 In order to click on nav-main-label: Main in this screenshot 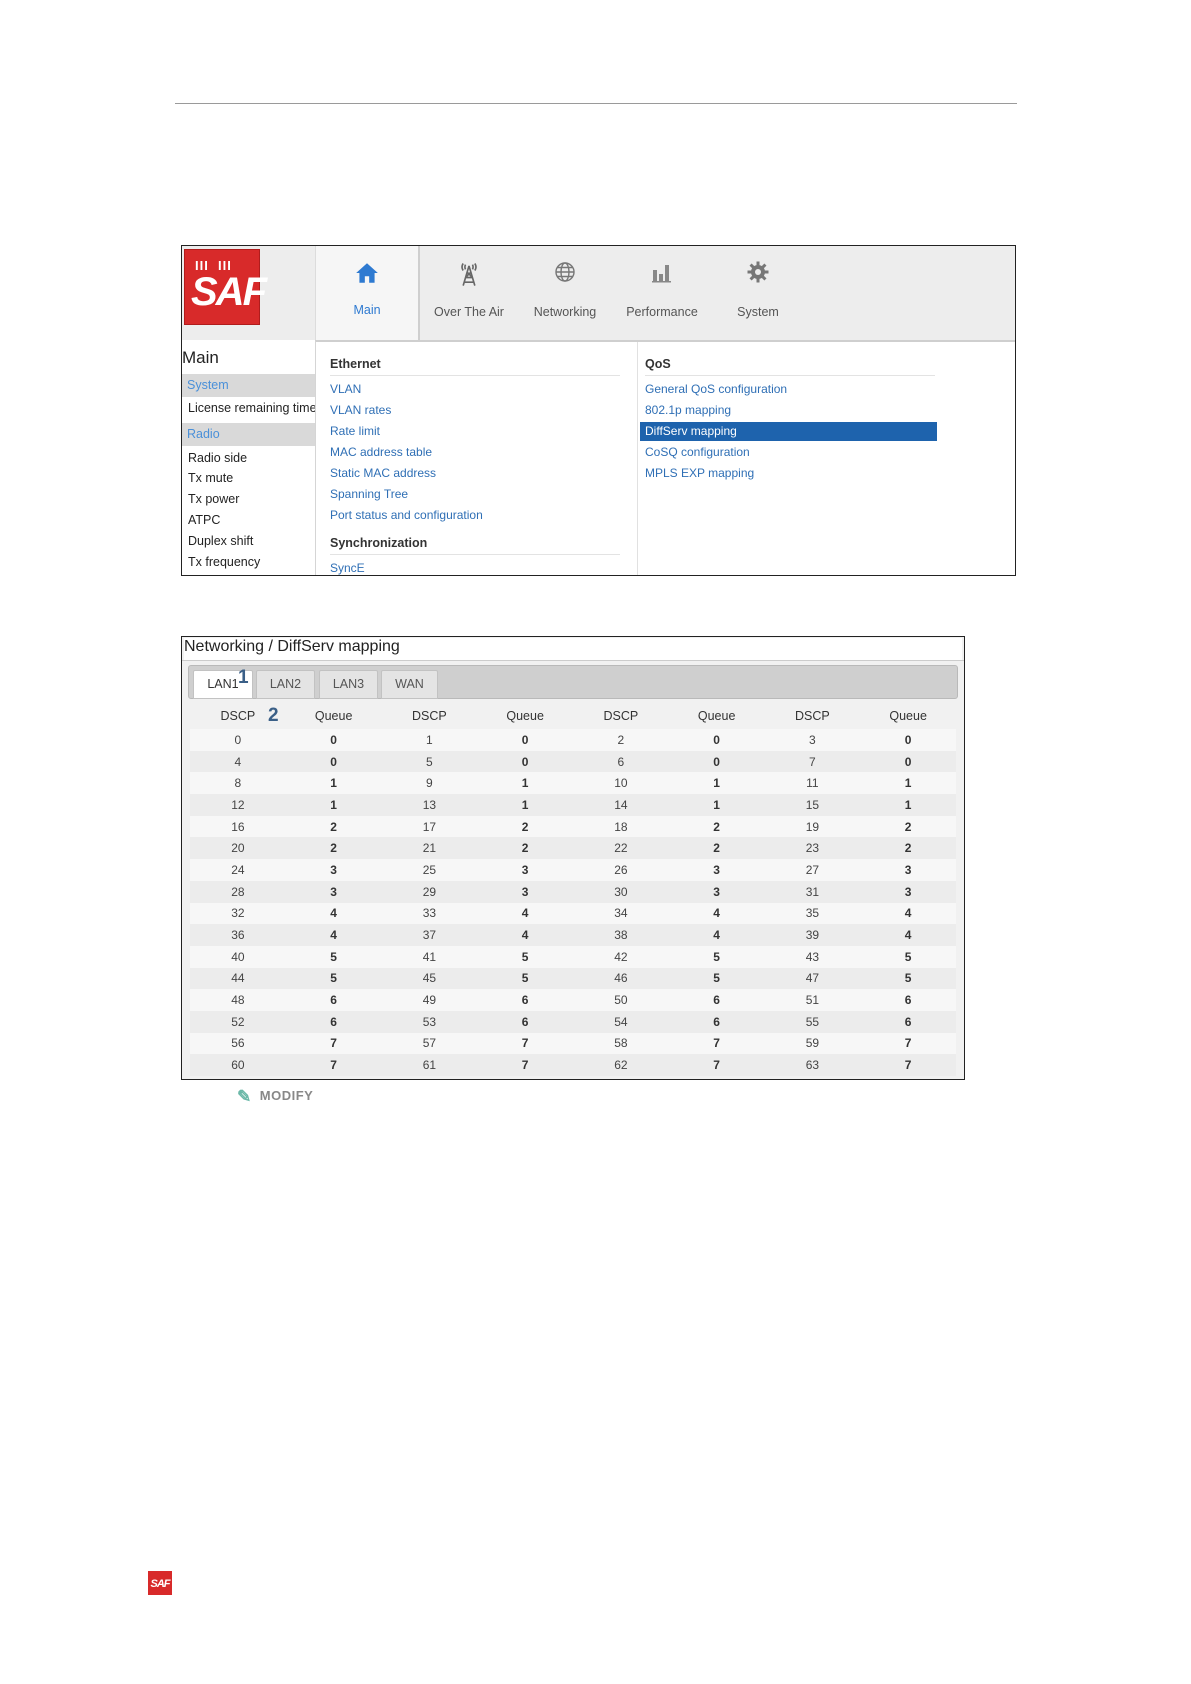, I will do `click(367, 310)`.